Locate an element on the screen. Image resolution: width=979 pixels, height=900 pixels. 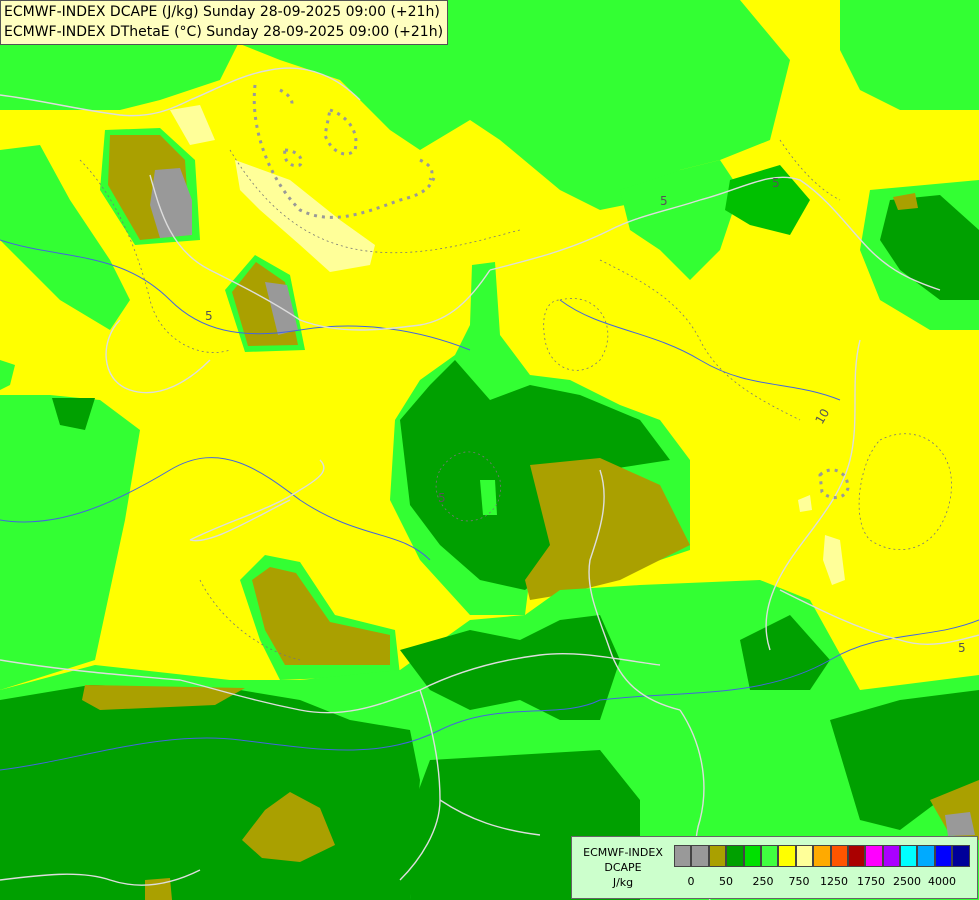
legend-tick: 250 is located at coordinates (763, 881).